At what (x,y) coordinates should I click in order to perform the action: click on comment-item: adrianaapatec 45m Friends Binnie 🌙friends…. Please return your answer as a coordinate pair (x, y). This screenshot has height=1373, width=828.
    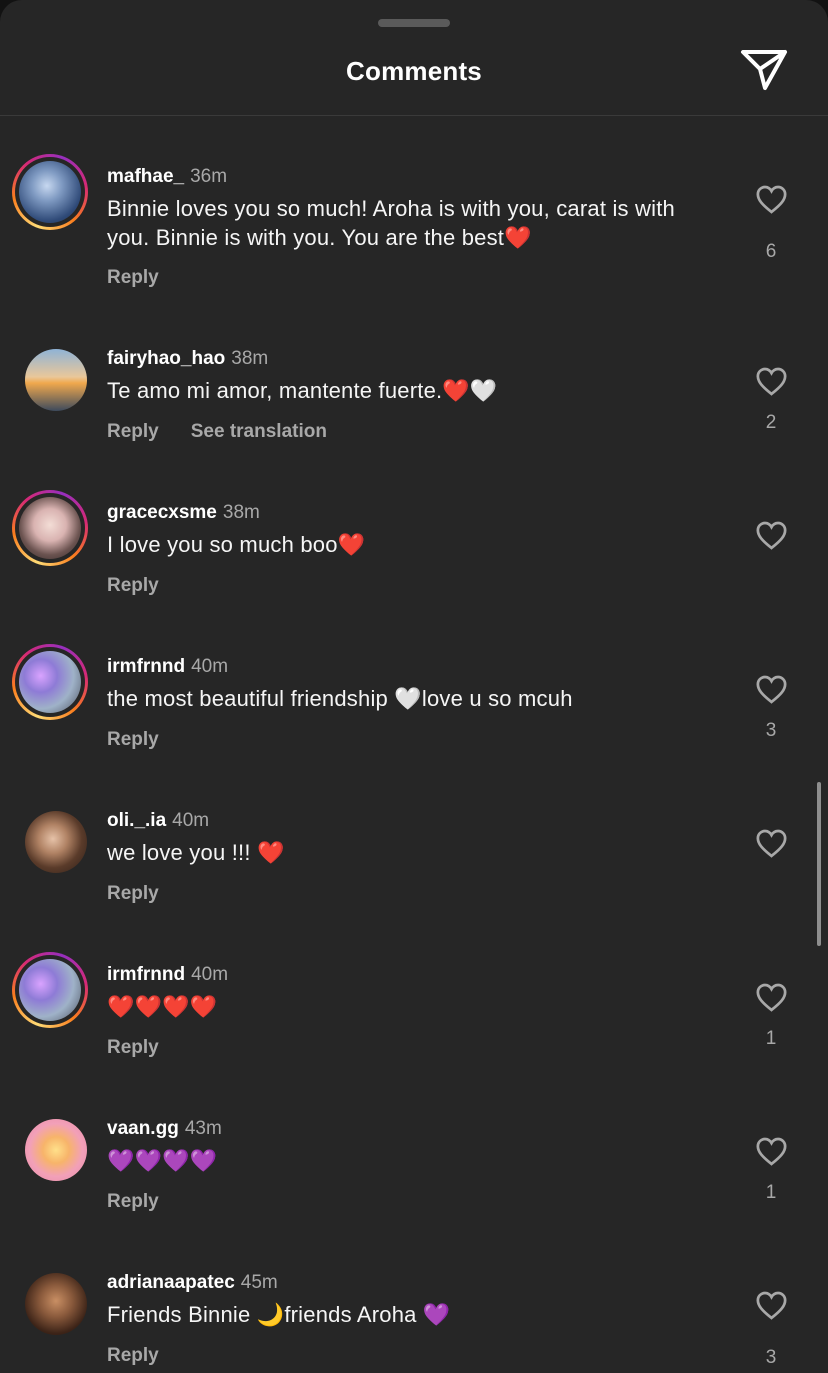
    Looking at the image, I should click on (414, 1322).